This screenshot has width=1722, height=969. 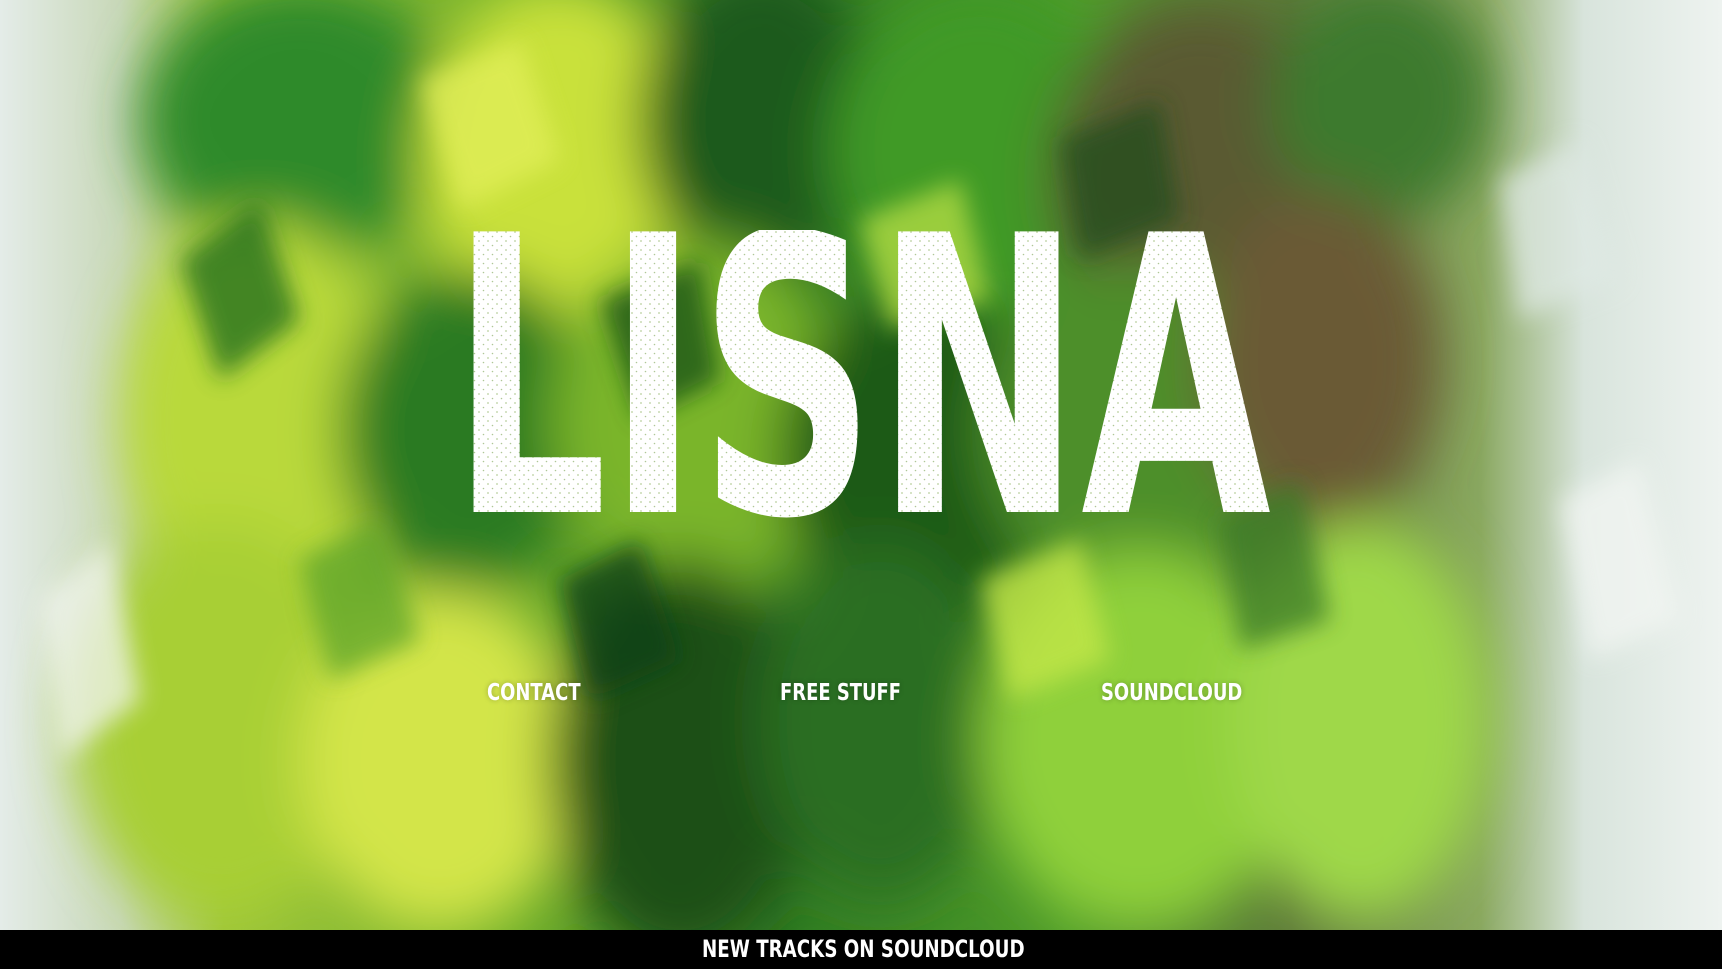 What do you see at coordinates (1171, 693) in the screenshot?
I see `nav-link-soundcloud: SOUNDCLOUD` at bounding box center [1171, 693].